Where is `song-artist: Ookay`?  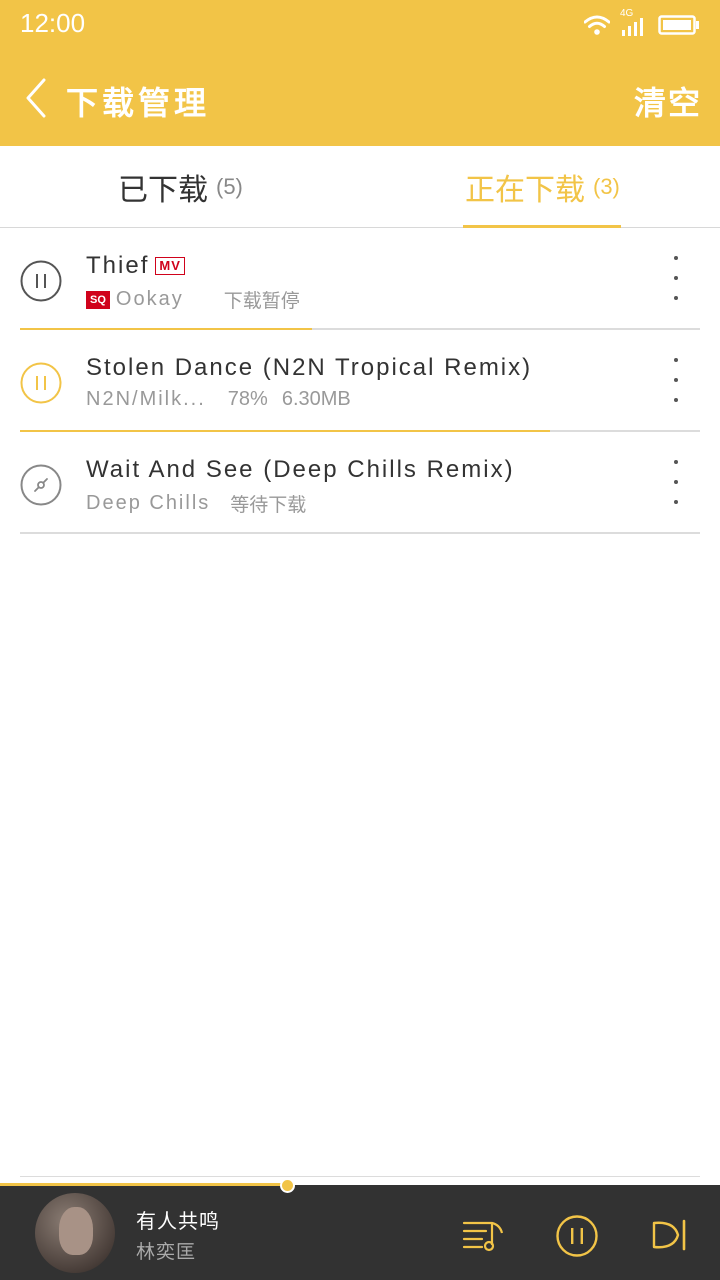 song-artist: Ookay is located at coordinates (149, 299).